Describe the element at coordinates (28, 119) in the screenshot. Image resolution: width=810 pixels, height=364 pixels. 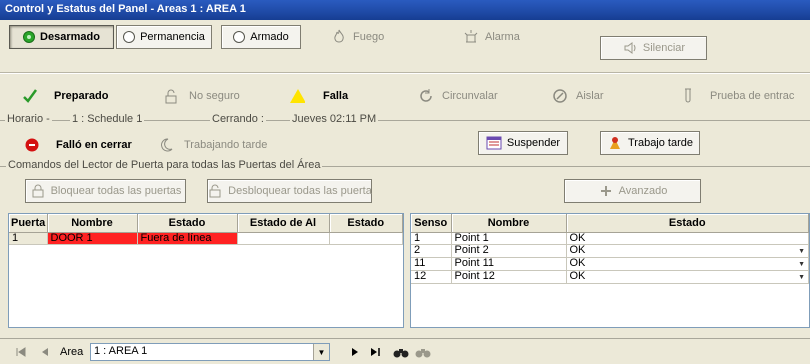
I see `horario-label: Horario -` at that location.